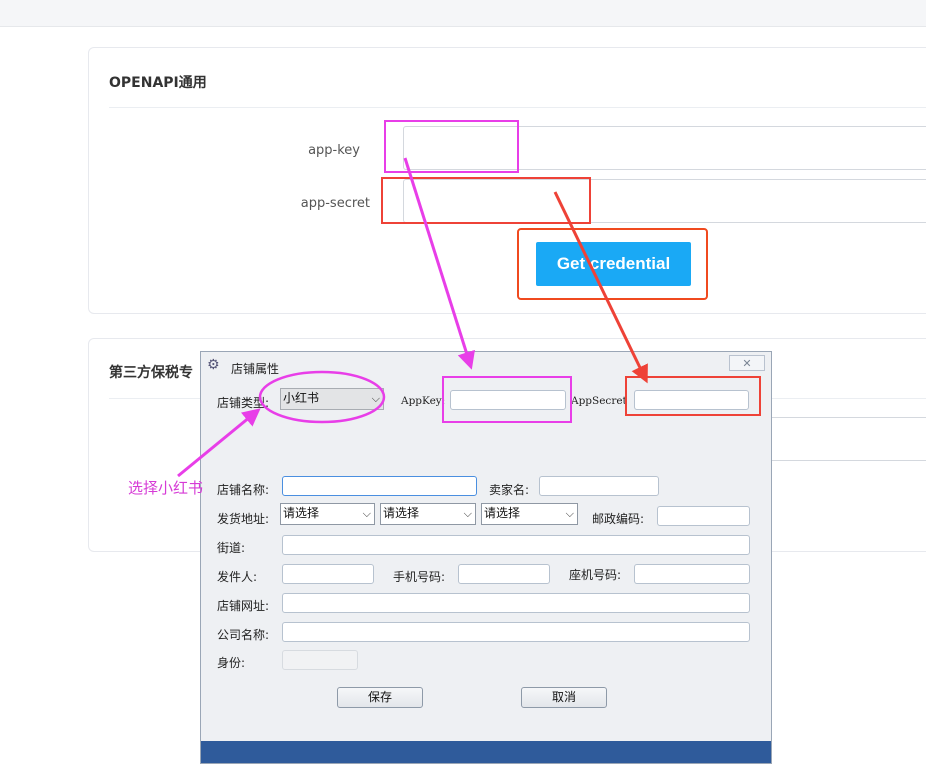 This screenshot has width=926, height=765. I want to click on arrow-shop-type, so click(219, 443).